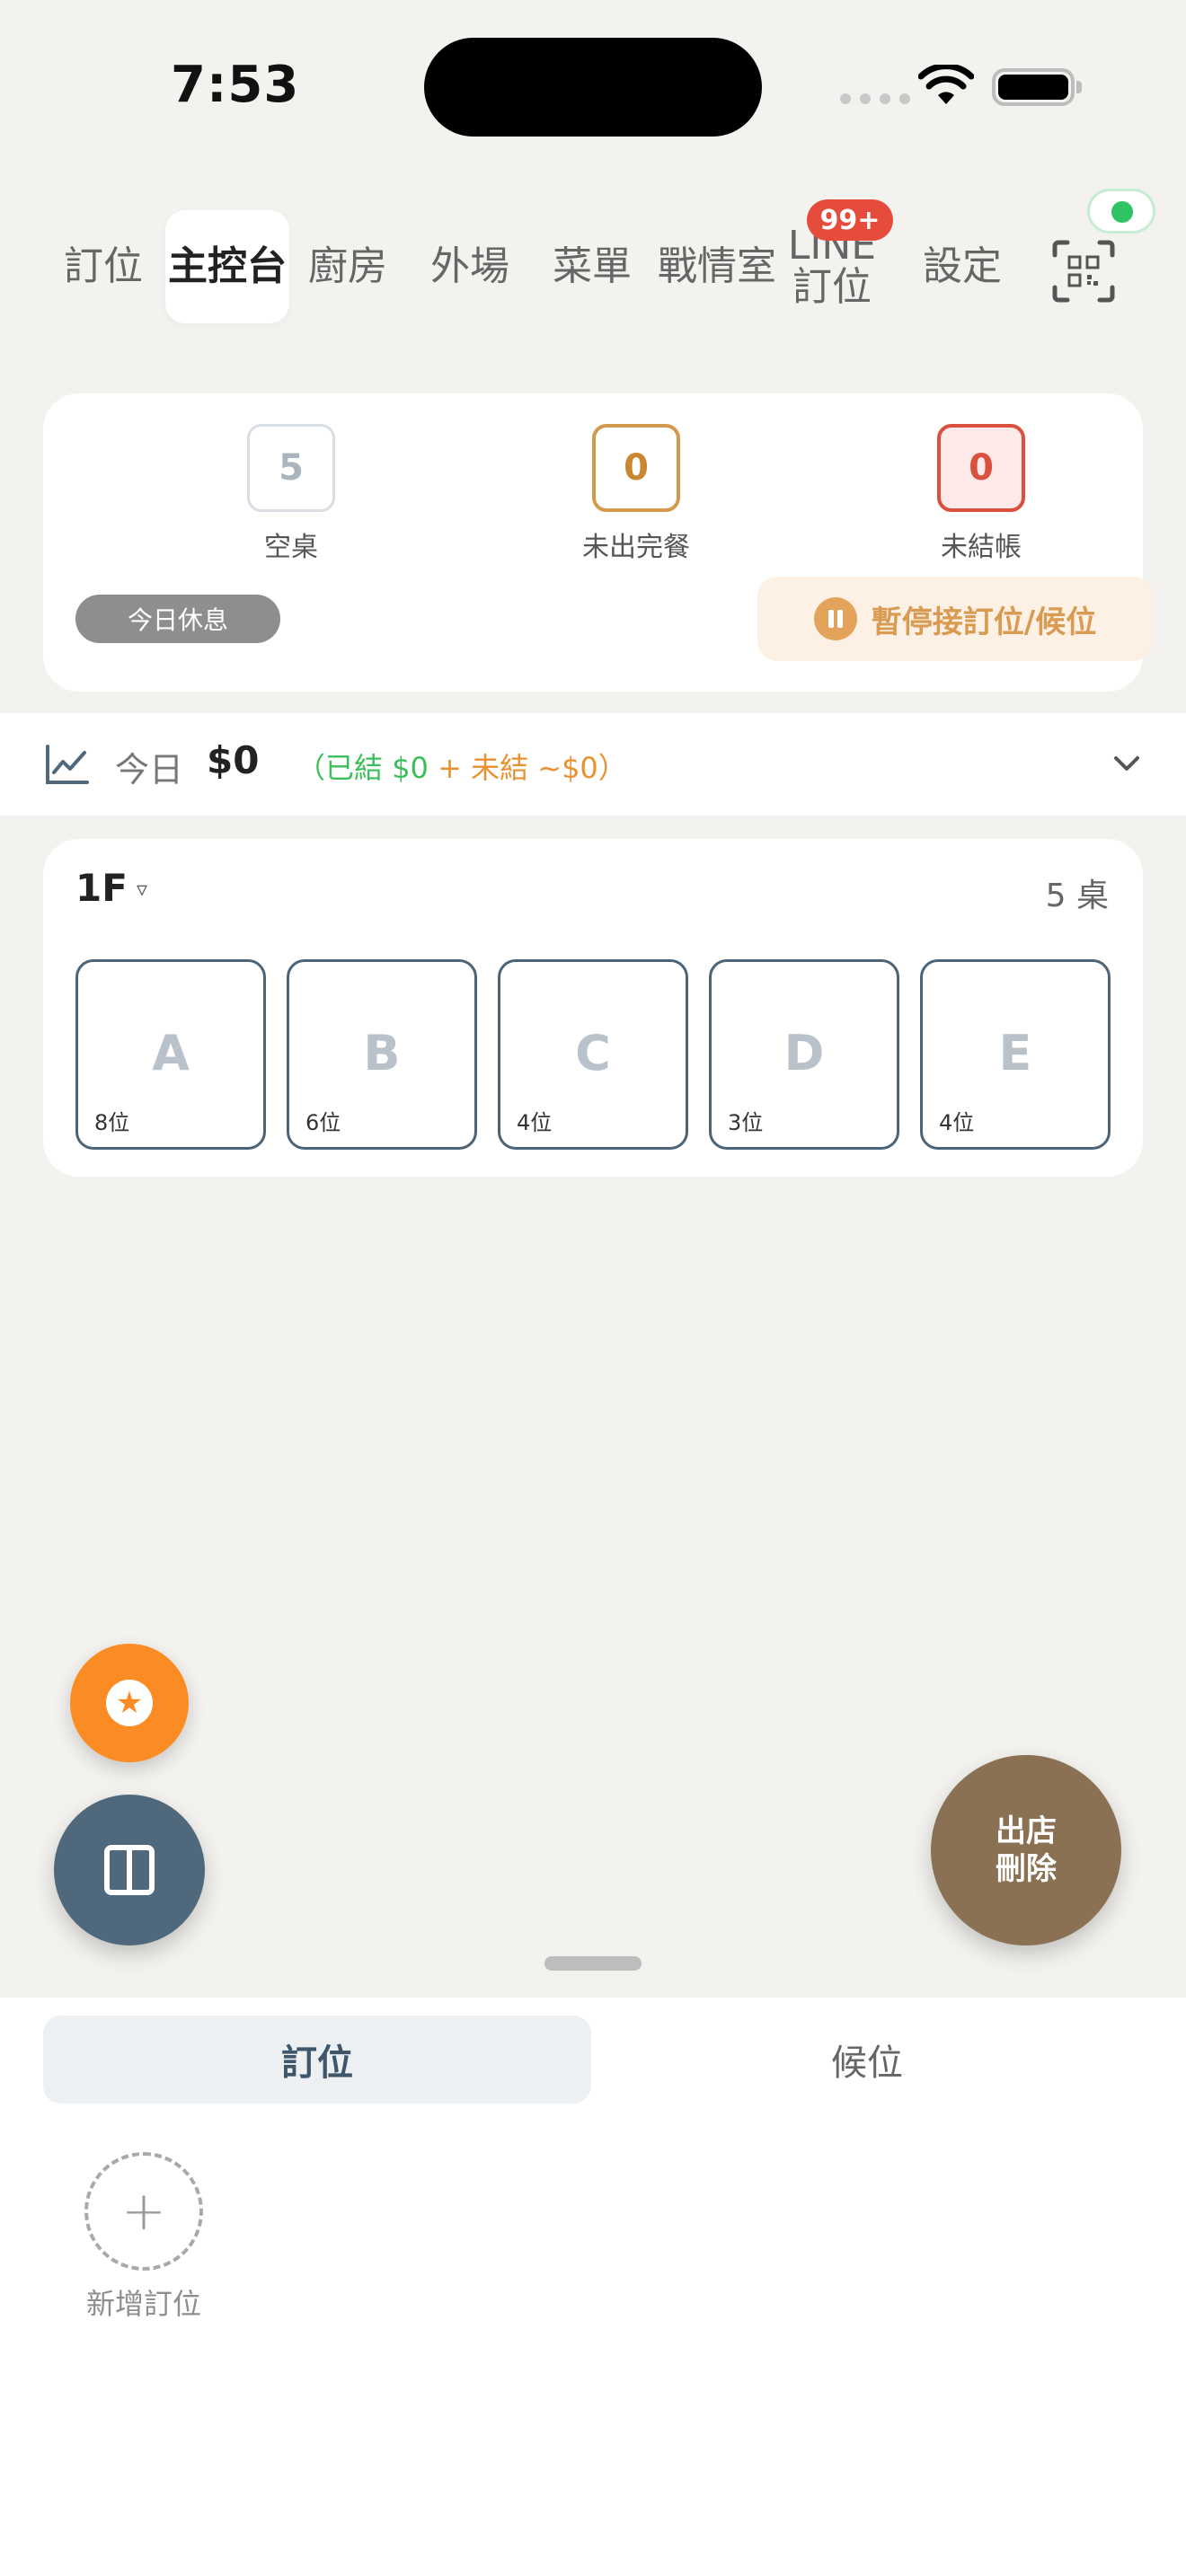  Describe the element at coordinates (534, 768) in the screenshot. I see `revenue-unsettled: 未結 ~$0` at that location.